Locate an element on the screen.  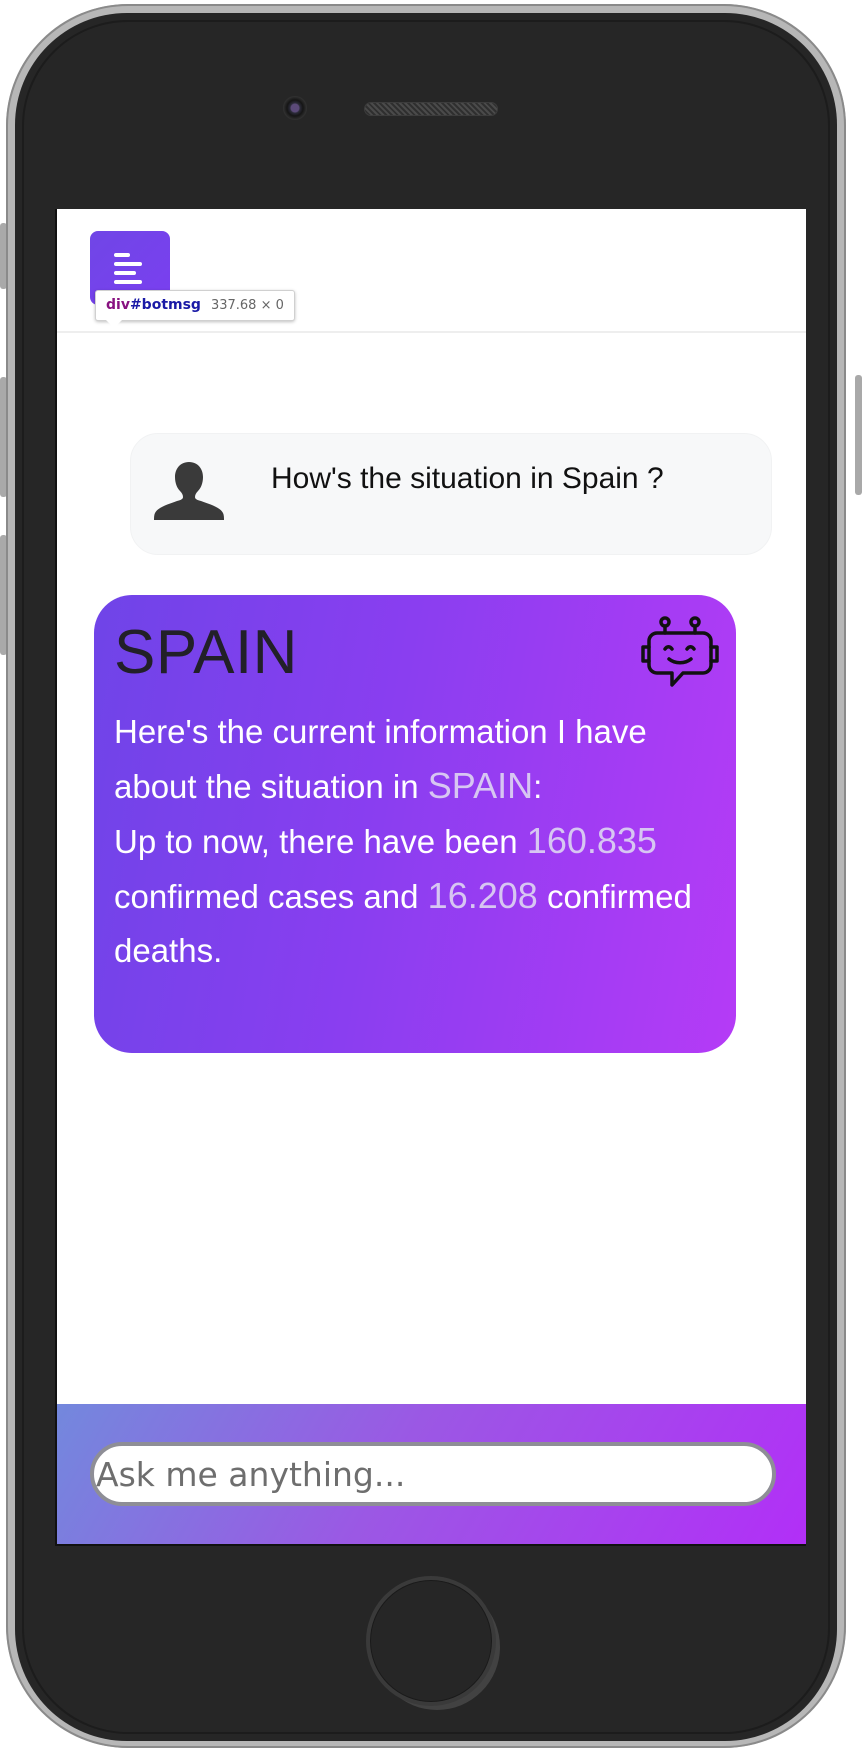
devtools-id: #botmsg is located at coordinates (165, 305).